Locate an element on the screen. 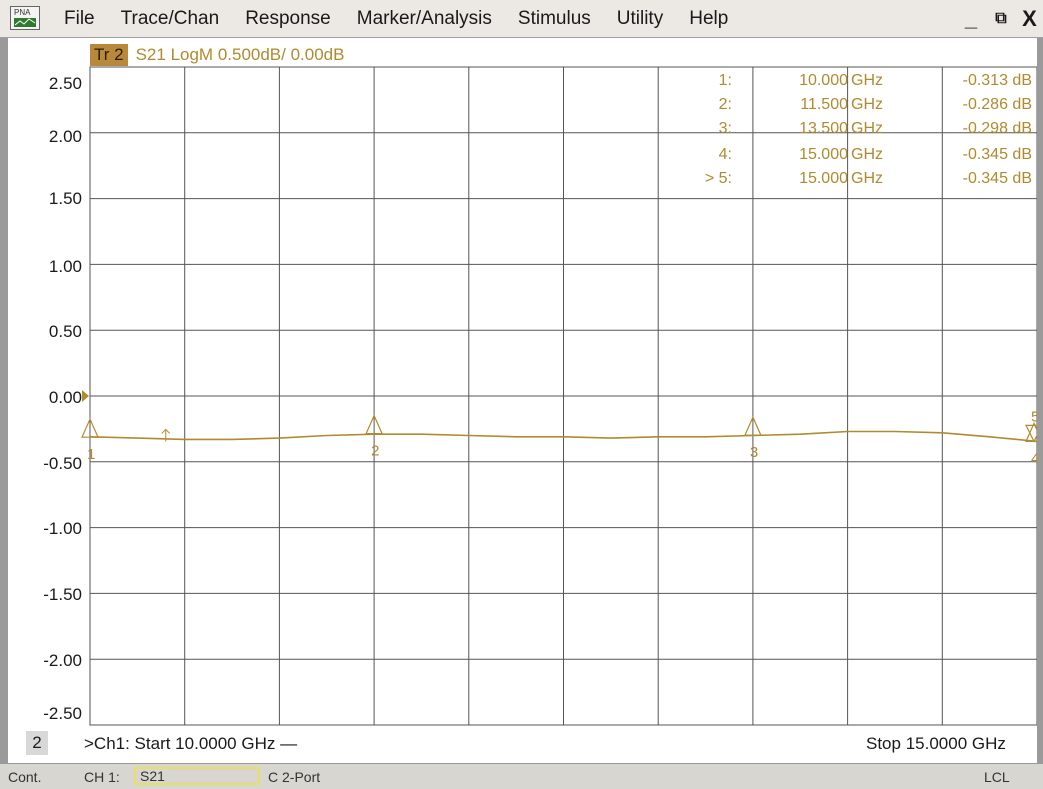 The width and height of the screenshot is (1043, 789). menu-help: Help is located at coordinates (714, 19).